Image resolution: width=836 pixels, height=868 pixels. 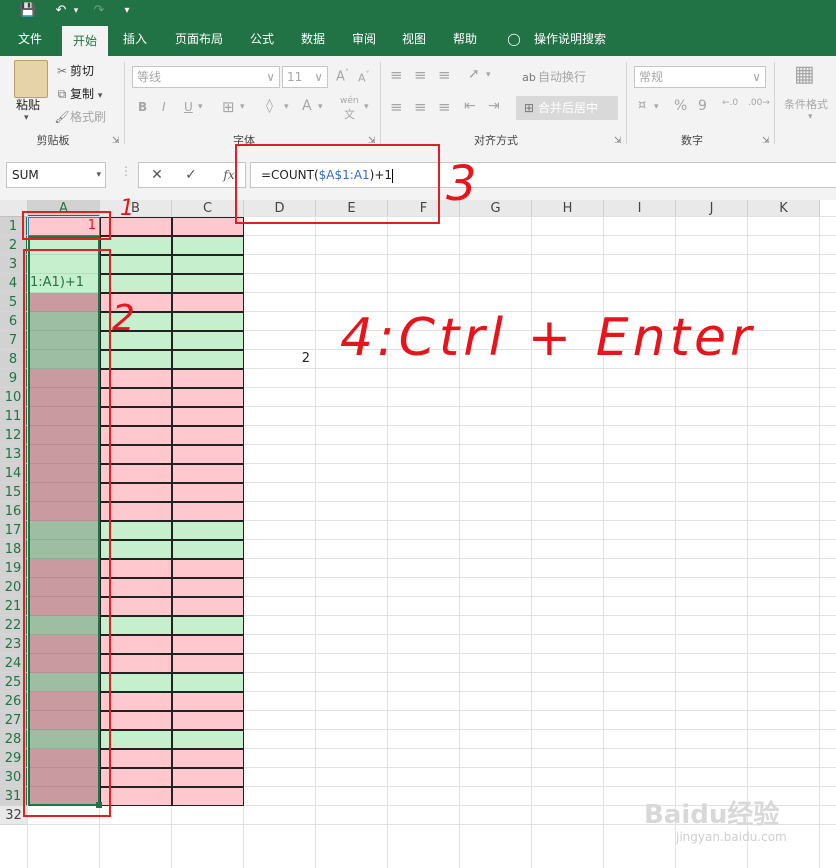 I want to click on tab-view: 视图, so click(x=414, y=39).